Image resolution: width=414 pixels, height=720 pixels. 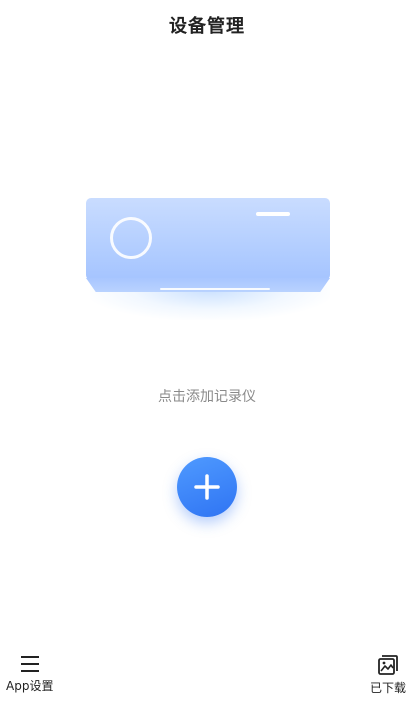 What do you see at coordinates (29, 664) in the screenshot?
I see `menu-icon` at bounding box center [29, 664].